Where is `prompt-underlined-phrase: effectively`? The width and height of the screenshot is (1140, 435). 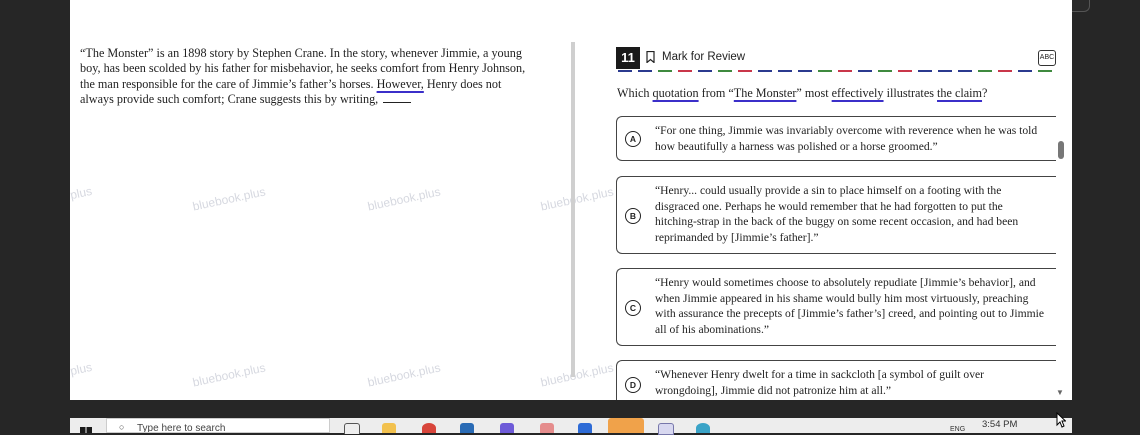 prompt-underlined-phrase: effectively is located at coordinates (857, 93).